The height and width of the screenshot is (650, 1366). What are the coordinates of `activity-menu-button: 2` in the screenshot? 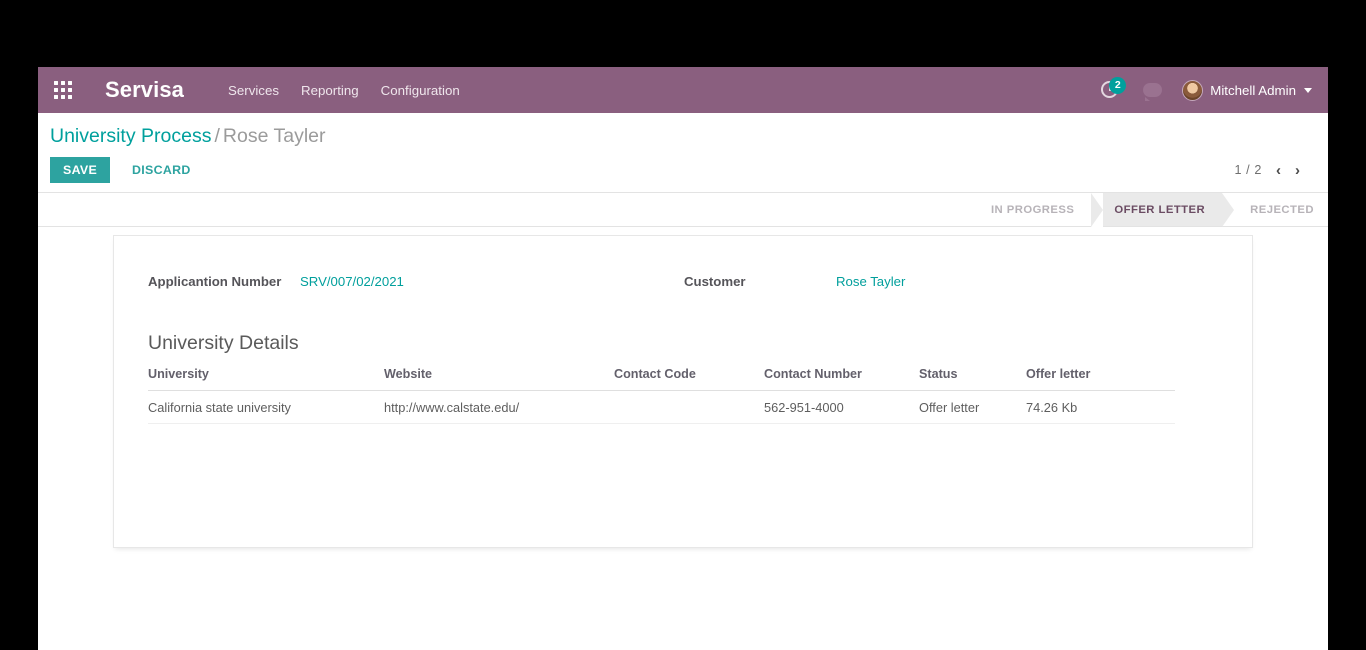 It's located at (1113, 89).